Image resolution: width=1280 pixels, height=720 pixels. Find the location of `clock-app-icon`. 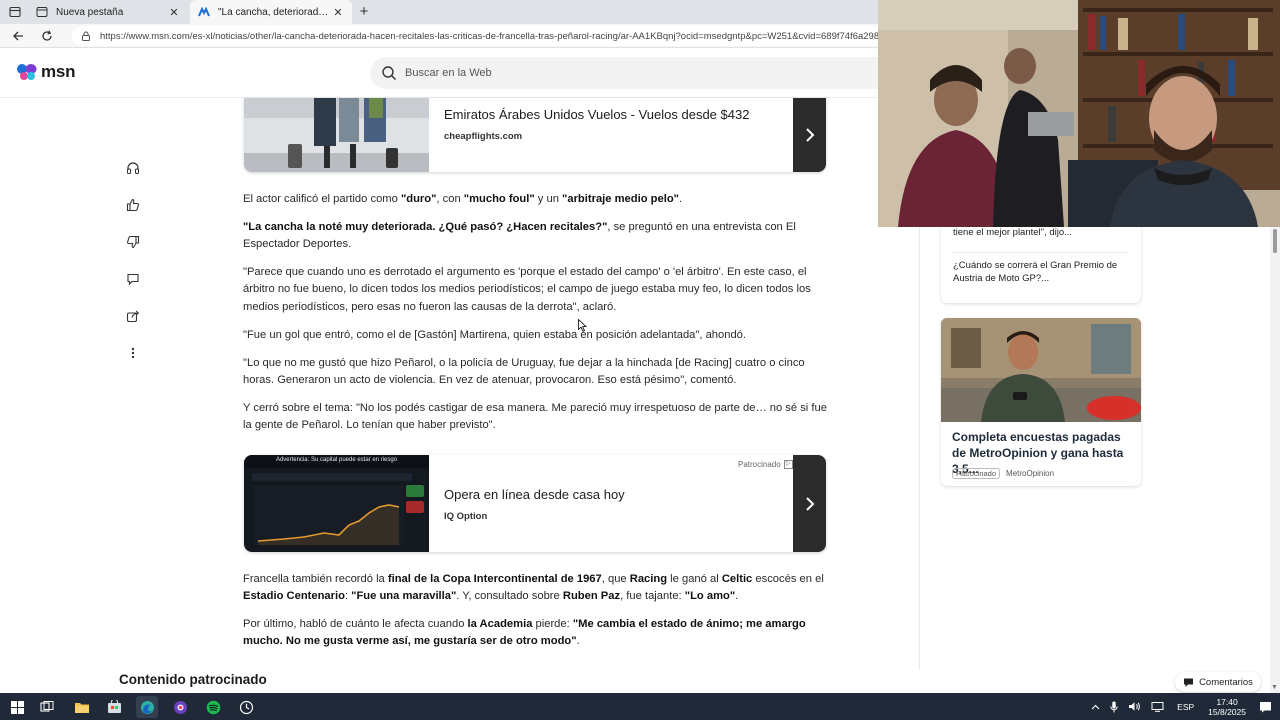

clock-app-icon is located at coordinates (246, 707).